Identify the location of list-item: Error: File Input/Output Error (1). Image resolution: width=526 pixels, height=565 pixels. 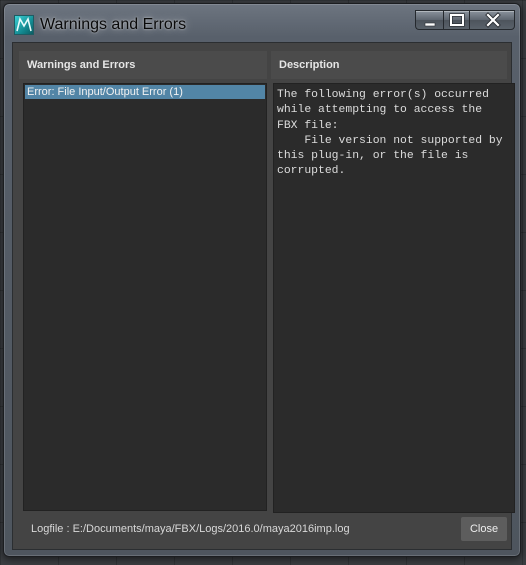
(145, 92).